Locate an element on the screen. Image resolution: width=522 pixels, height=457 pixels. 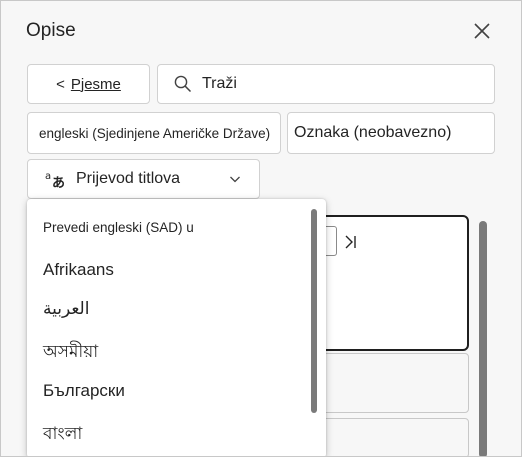
translate-captions-button: a あ Prijevod titlova is located at coordinates (143, 179).